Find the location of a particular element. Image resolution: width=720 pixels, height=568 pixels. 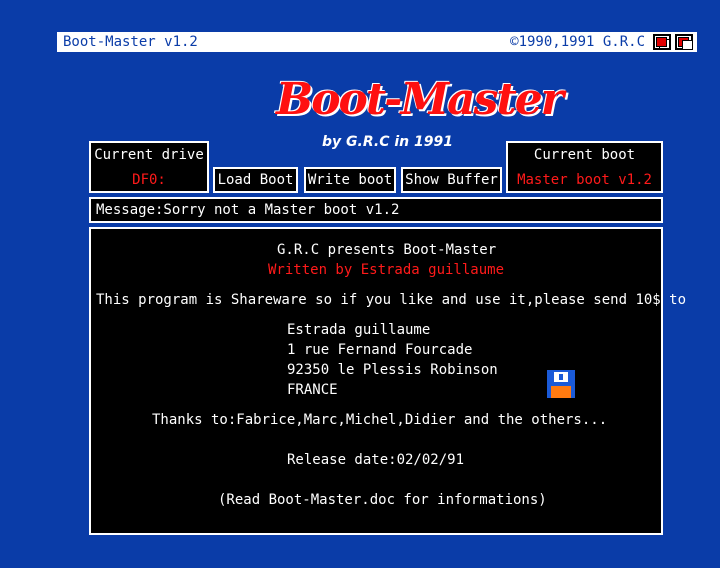

address-line: Estrada guillaume is located at coordinates (359, 330).